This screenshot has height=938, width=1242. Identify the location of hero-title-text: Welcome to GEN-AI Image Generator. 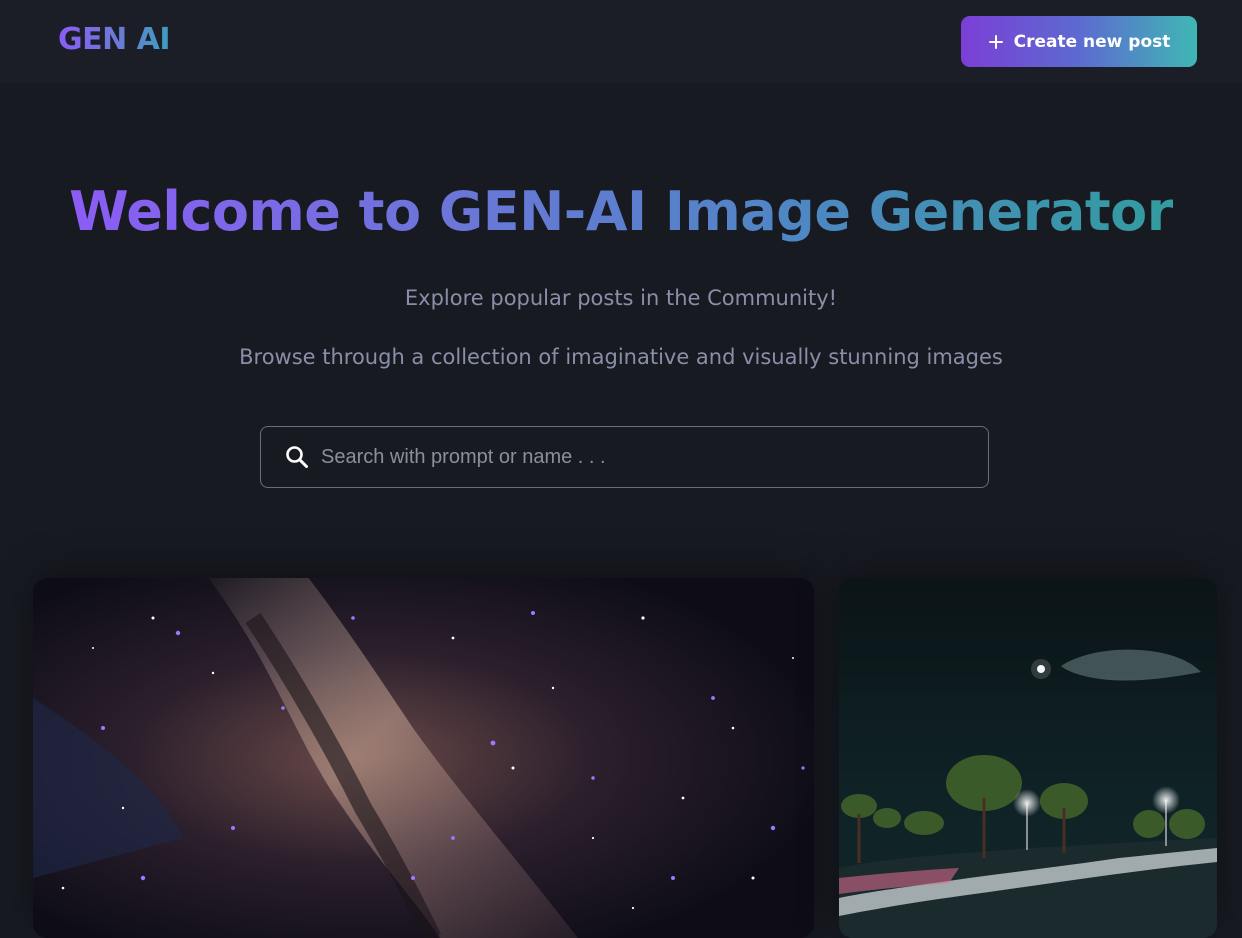
(621, 211).